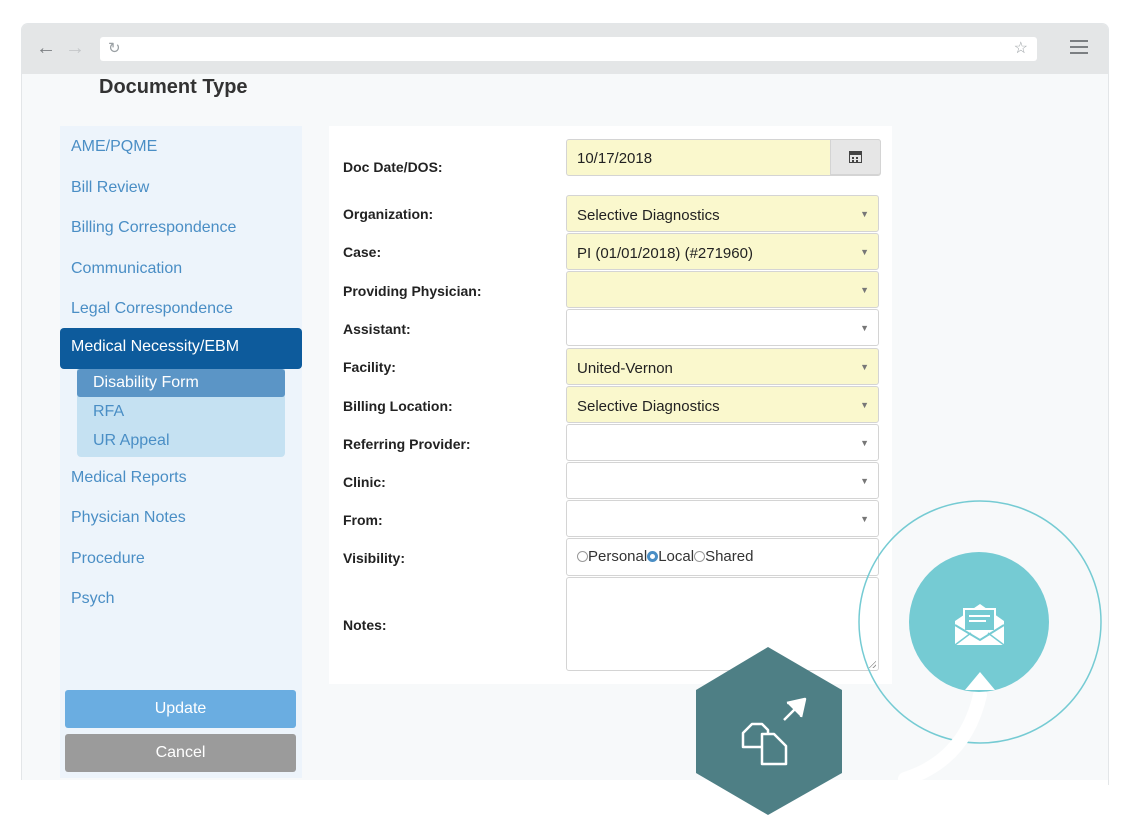 The width and height of the screenshot is (1126, 825). I want to click on page-bottom-fade, so click(563, 802).